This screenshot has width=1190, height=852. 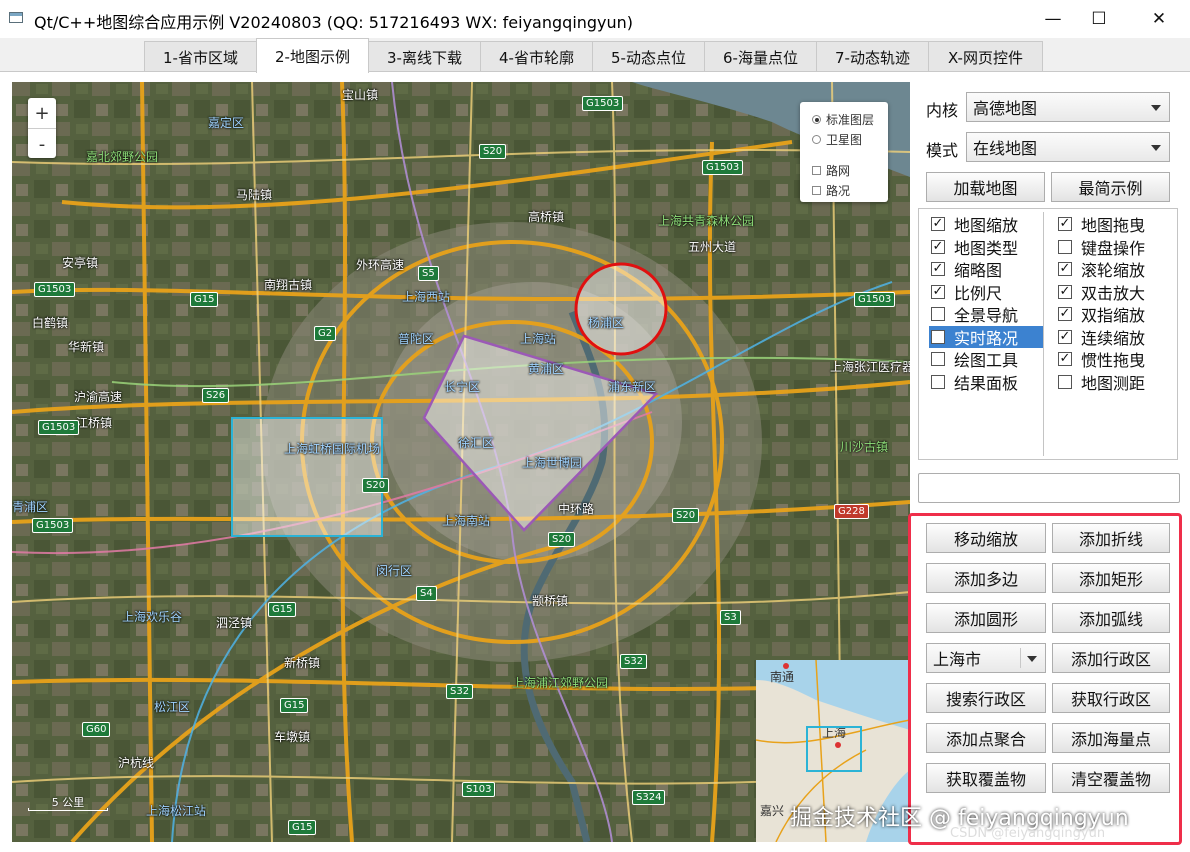 What do you see at coordinates (1111, 538) in the screenshot?
I see `add-polyline-button: 添加折线` at bounding box center [1111, 538].